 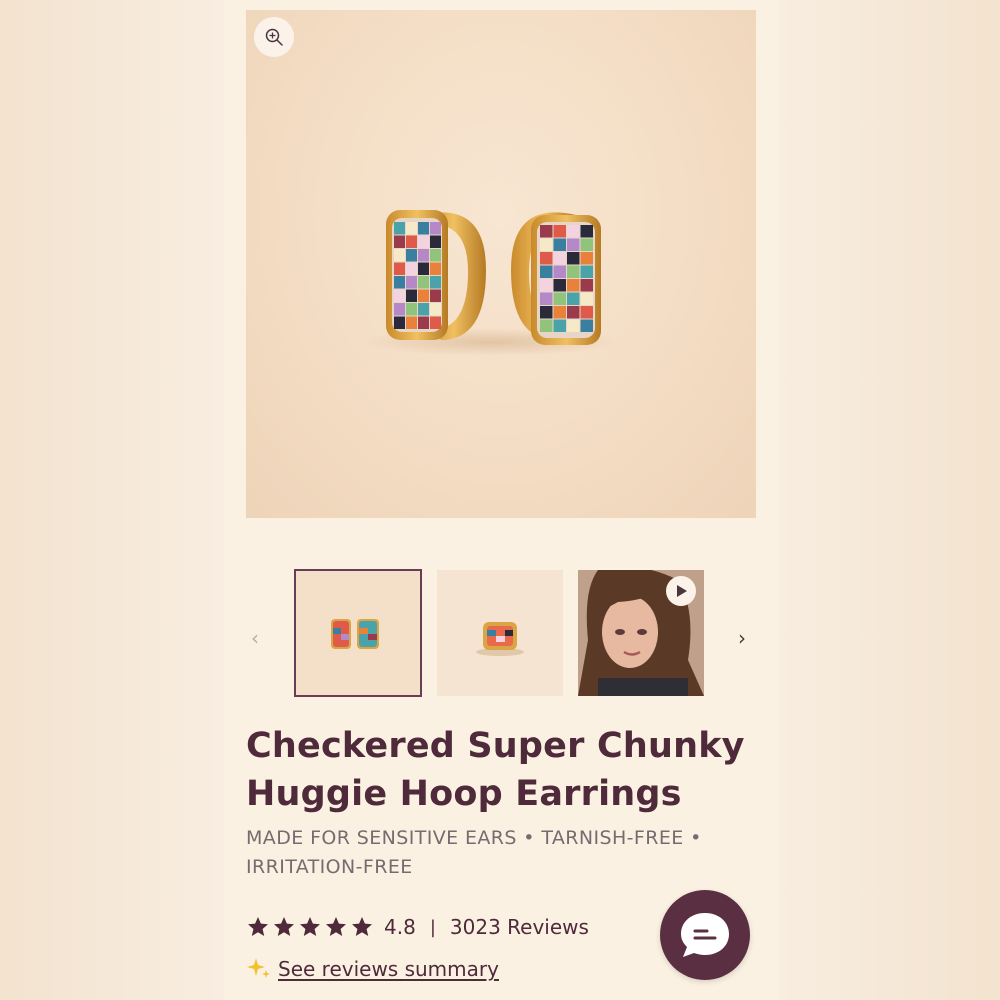 What do you see at coordinates (641, 633) in the screenshot?
I see `thumbnail-video` at bounding box center [641, 633].